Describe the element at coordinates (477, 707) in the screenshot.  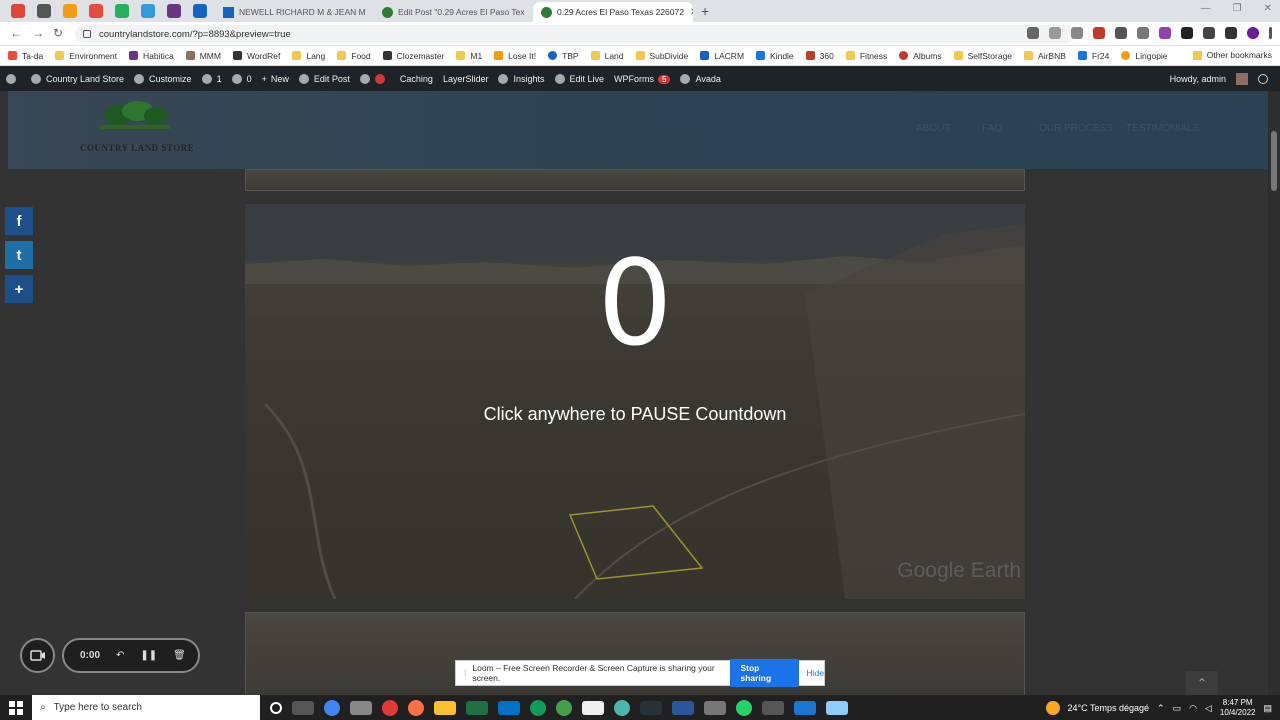
I see `excel-icon` at that location.